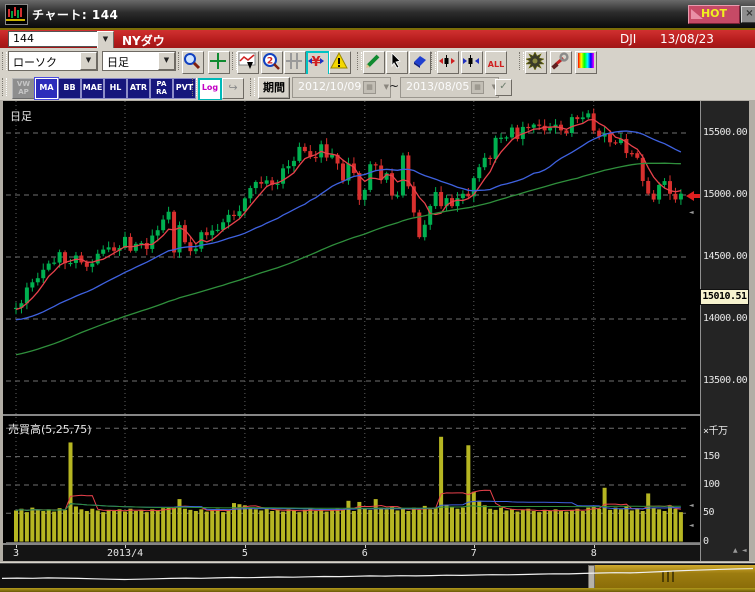 The height and width of the screenshot is (592, 755). I want to click on history-navigator, so click(377, 577).